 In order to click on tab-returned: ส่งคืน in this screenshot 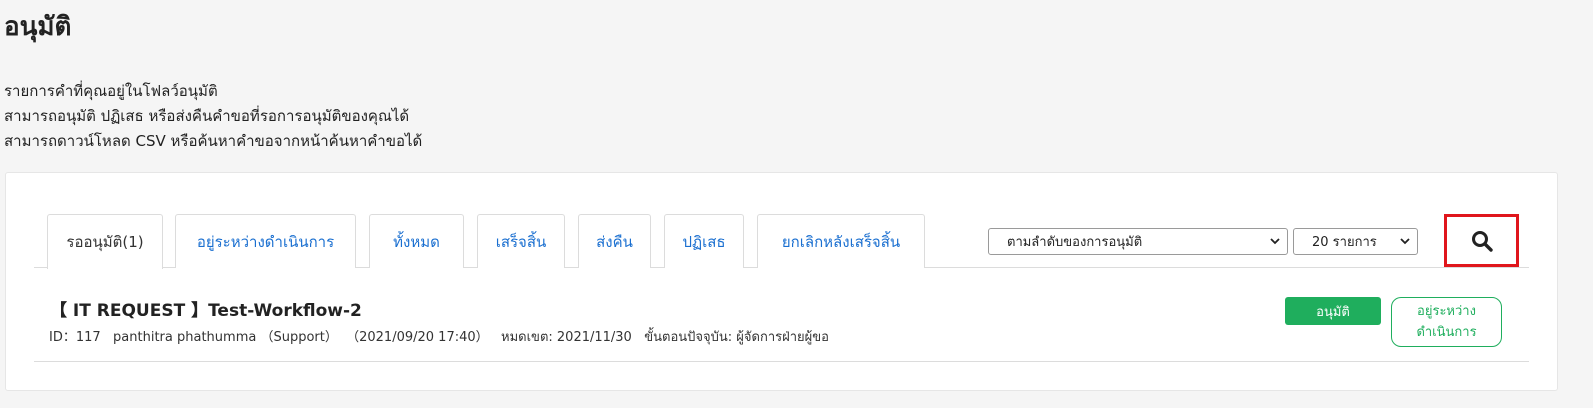, I will do `click(614, 241)`.